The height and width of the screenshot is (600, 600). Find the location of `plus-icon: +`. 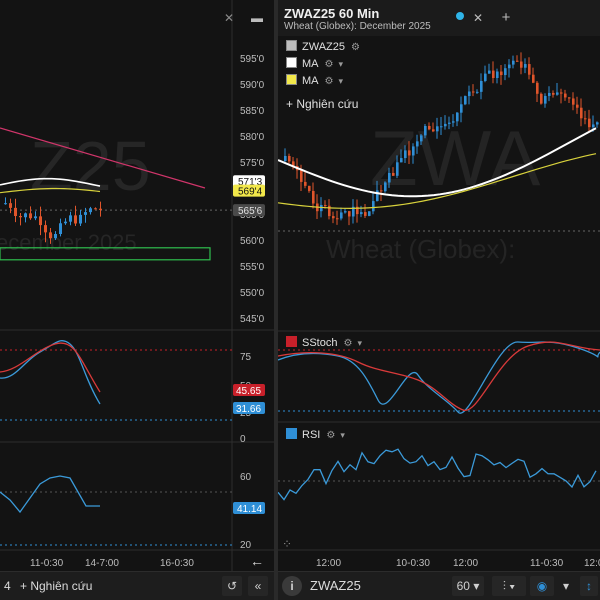

plus-icon: + is located at coordinates (25, 586).